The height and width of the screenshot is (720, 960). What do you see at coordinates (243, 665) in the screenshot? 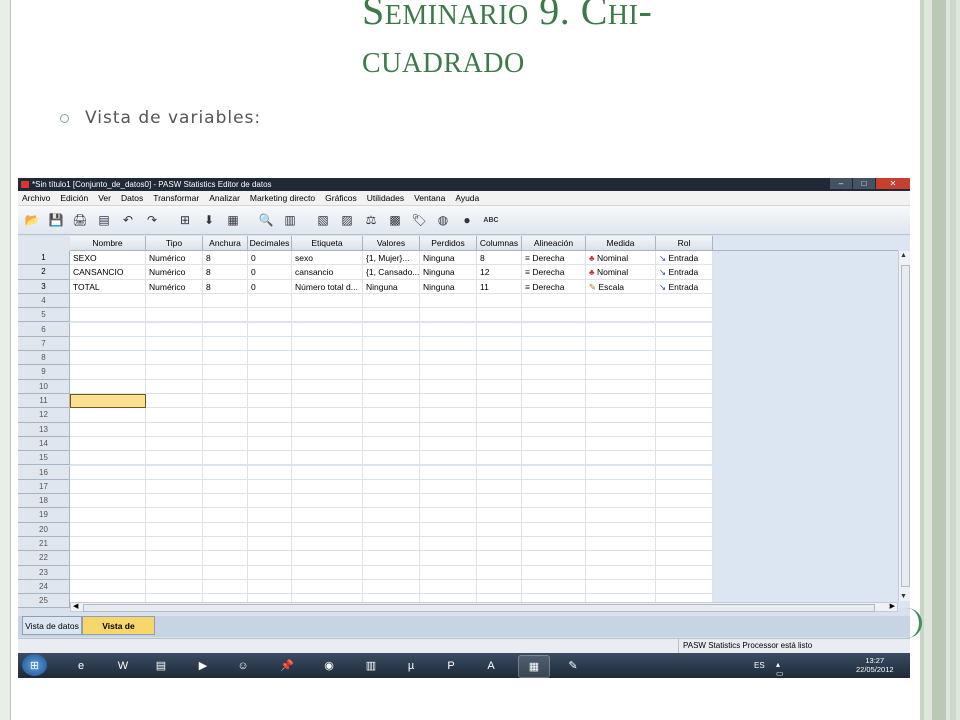
I see `messenger-icon: ☺` at bounding box center [243, 665].